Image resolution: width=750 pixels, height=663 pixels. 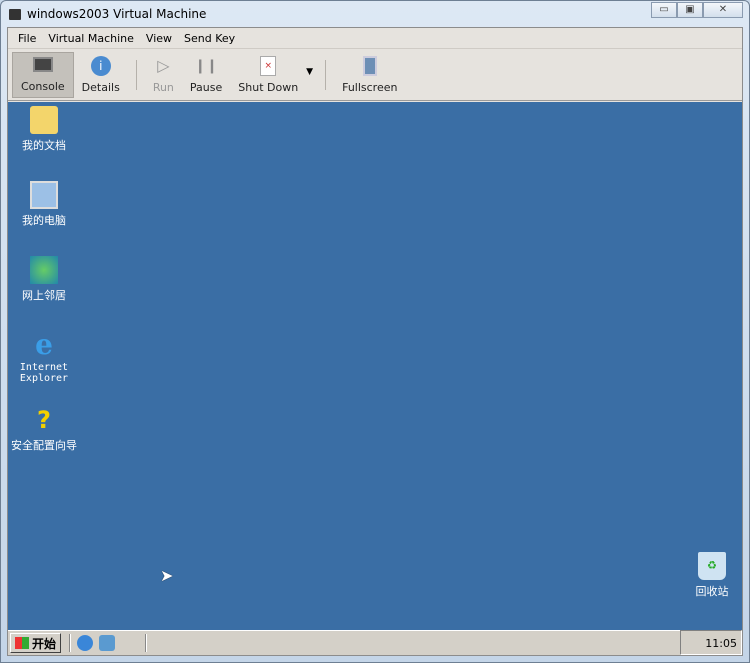 I want to click on maximize-button: ▣, so click(x=690, y=10).